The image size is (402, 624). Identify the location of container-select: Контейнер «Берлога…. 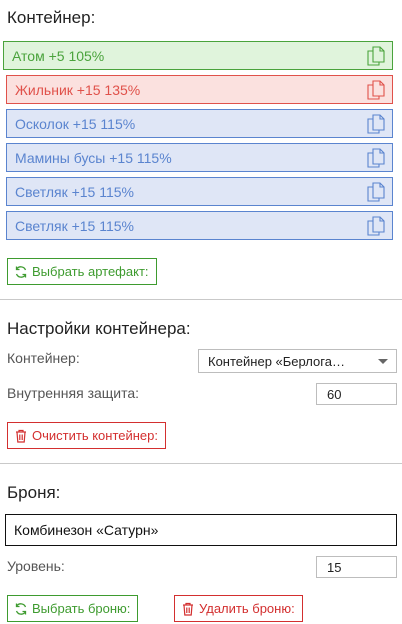
(297, 361).